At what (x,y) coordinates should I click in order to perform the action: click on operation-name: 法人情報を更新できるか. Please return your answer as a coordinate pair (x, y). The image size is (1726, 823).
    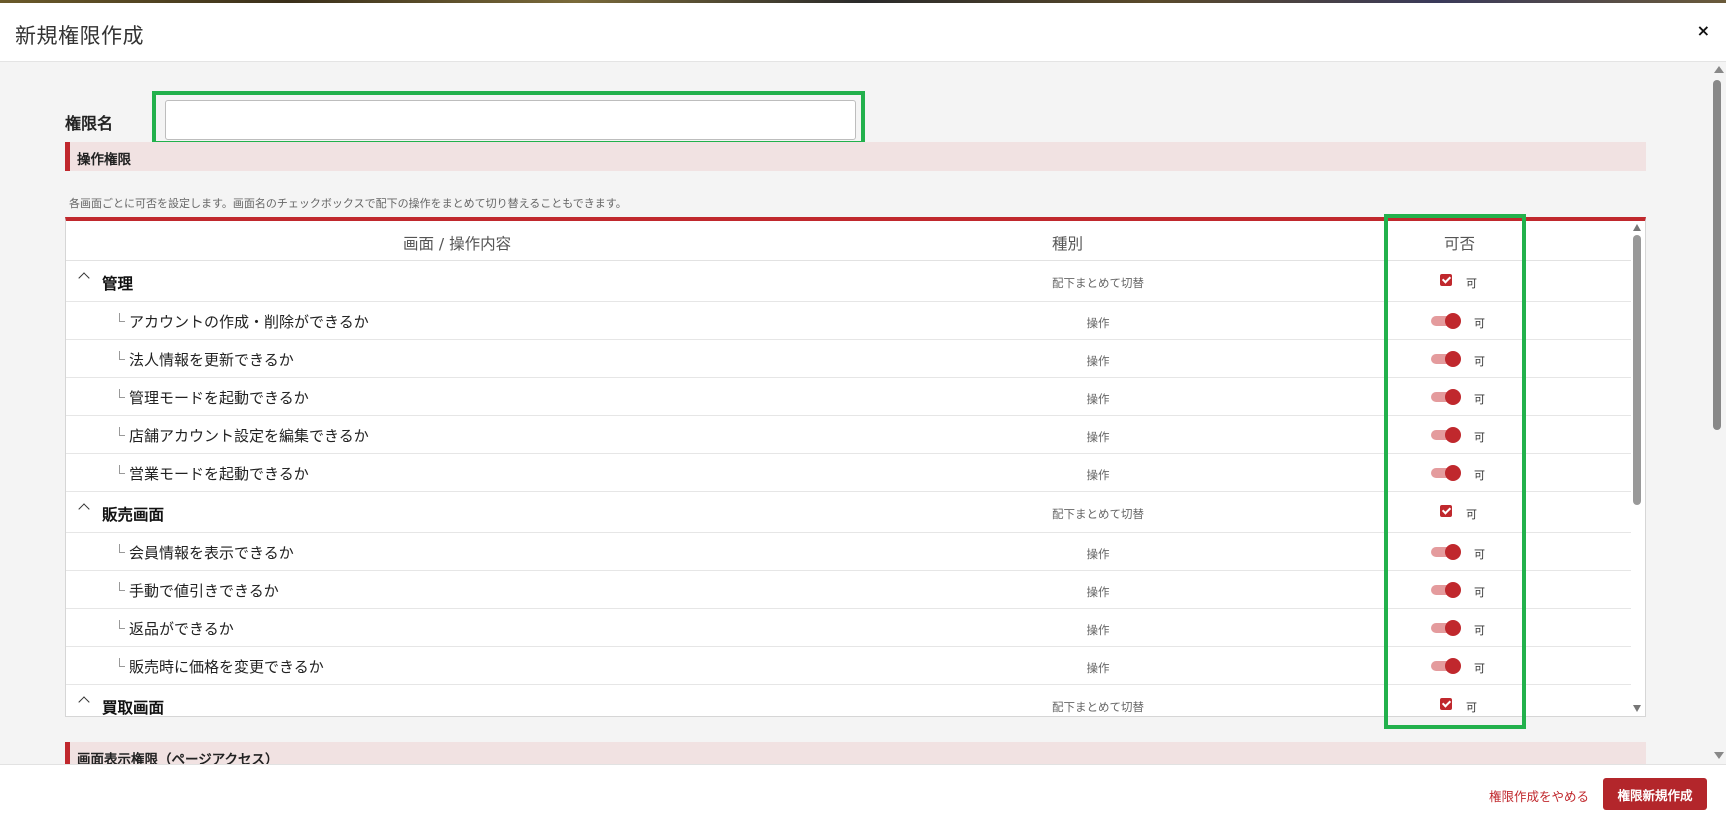
    Looking at the image, I should click on (211, 360).